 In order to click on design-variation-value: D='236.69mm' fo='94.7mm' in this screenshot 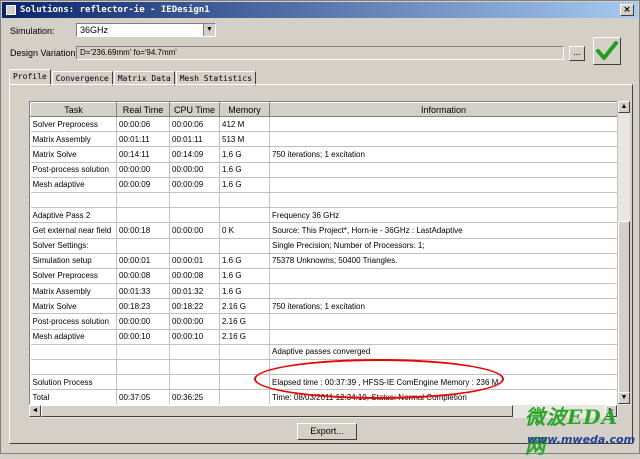, I will do `click(128, 52)`.